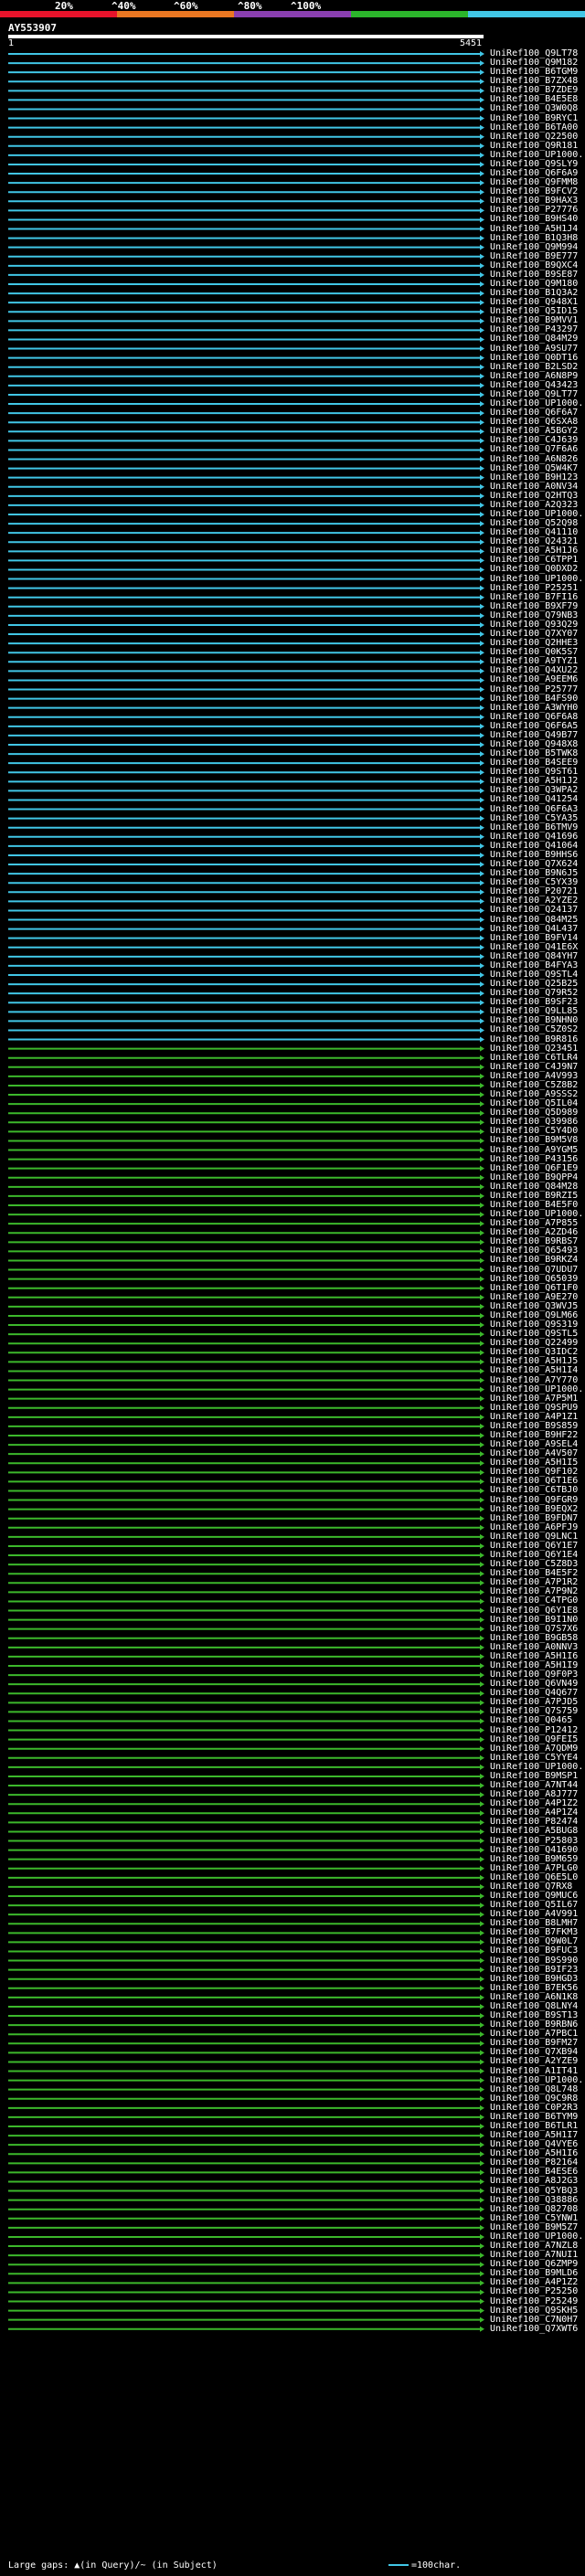 This screenshot has height=2576, width=585. Describe the element at coordinates (534, 339) in the screenshot. I see `hit-label: UniRef100_Q84M29` at that location.